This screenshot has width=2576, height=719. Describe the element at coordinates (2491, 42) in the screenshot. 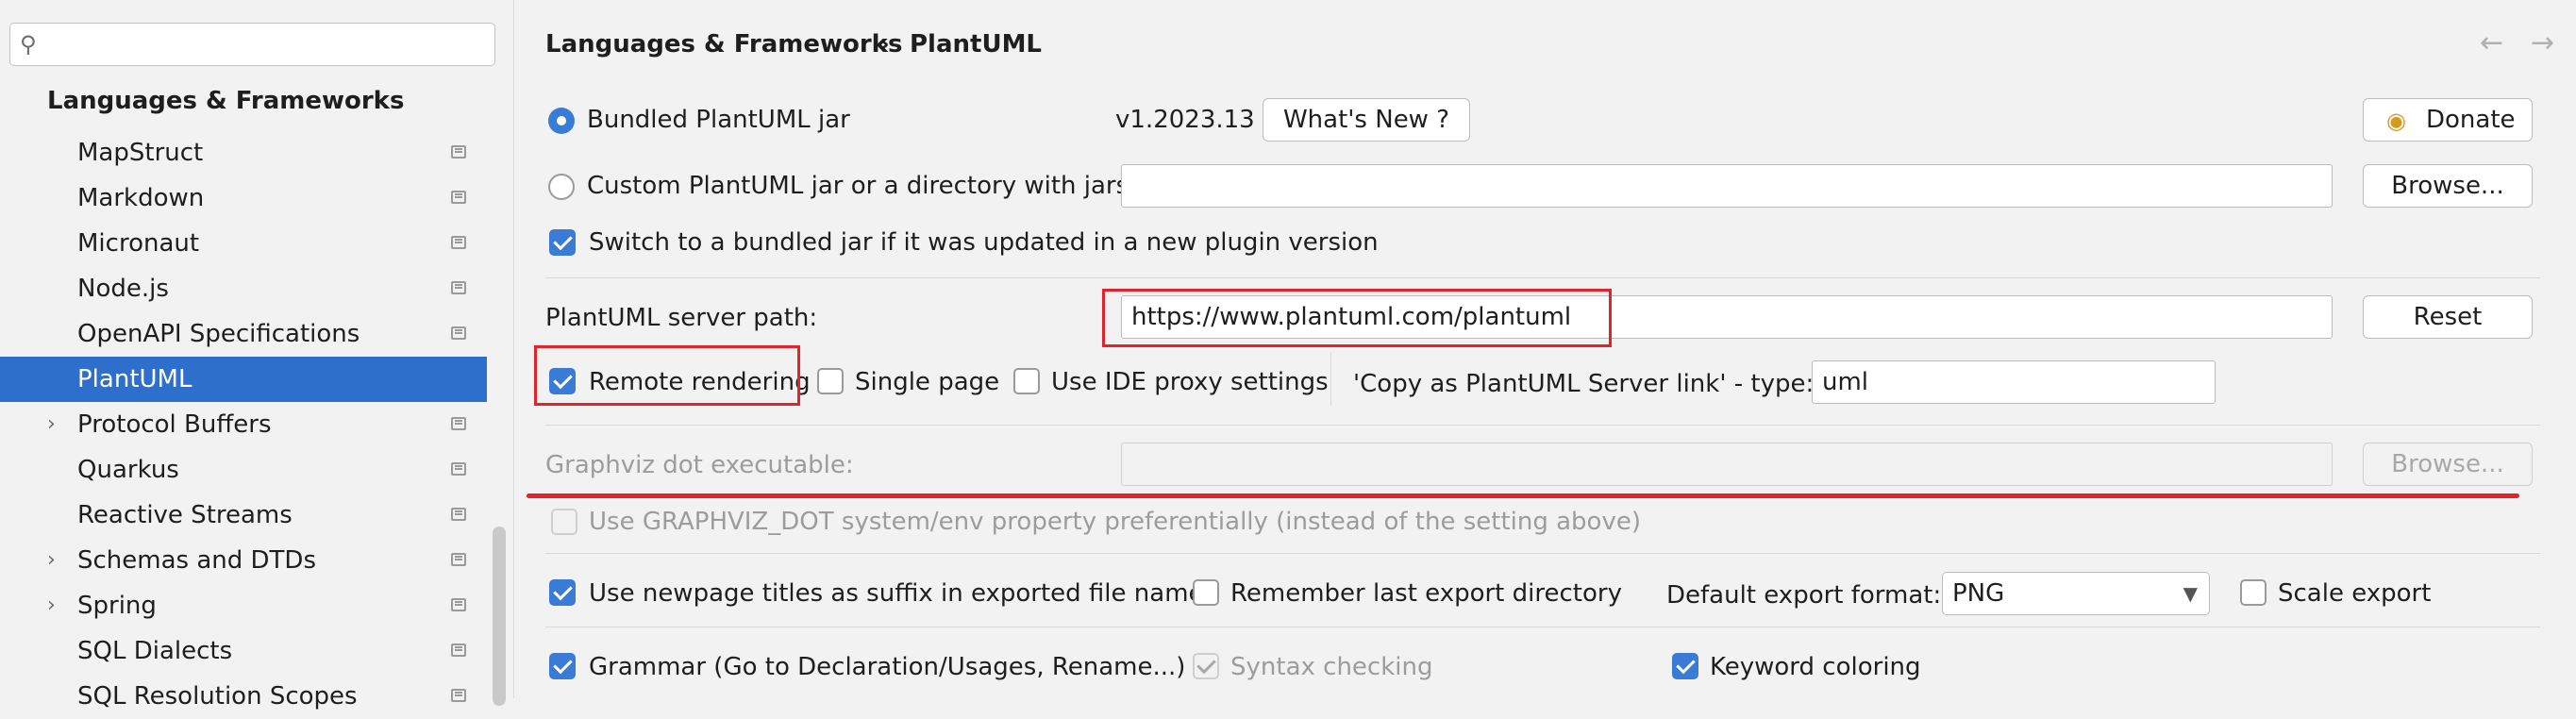

I see `back-arrow-icon: ←` at that location.